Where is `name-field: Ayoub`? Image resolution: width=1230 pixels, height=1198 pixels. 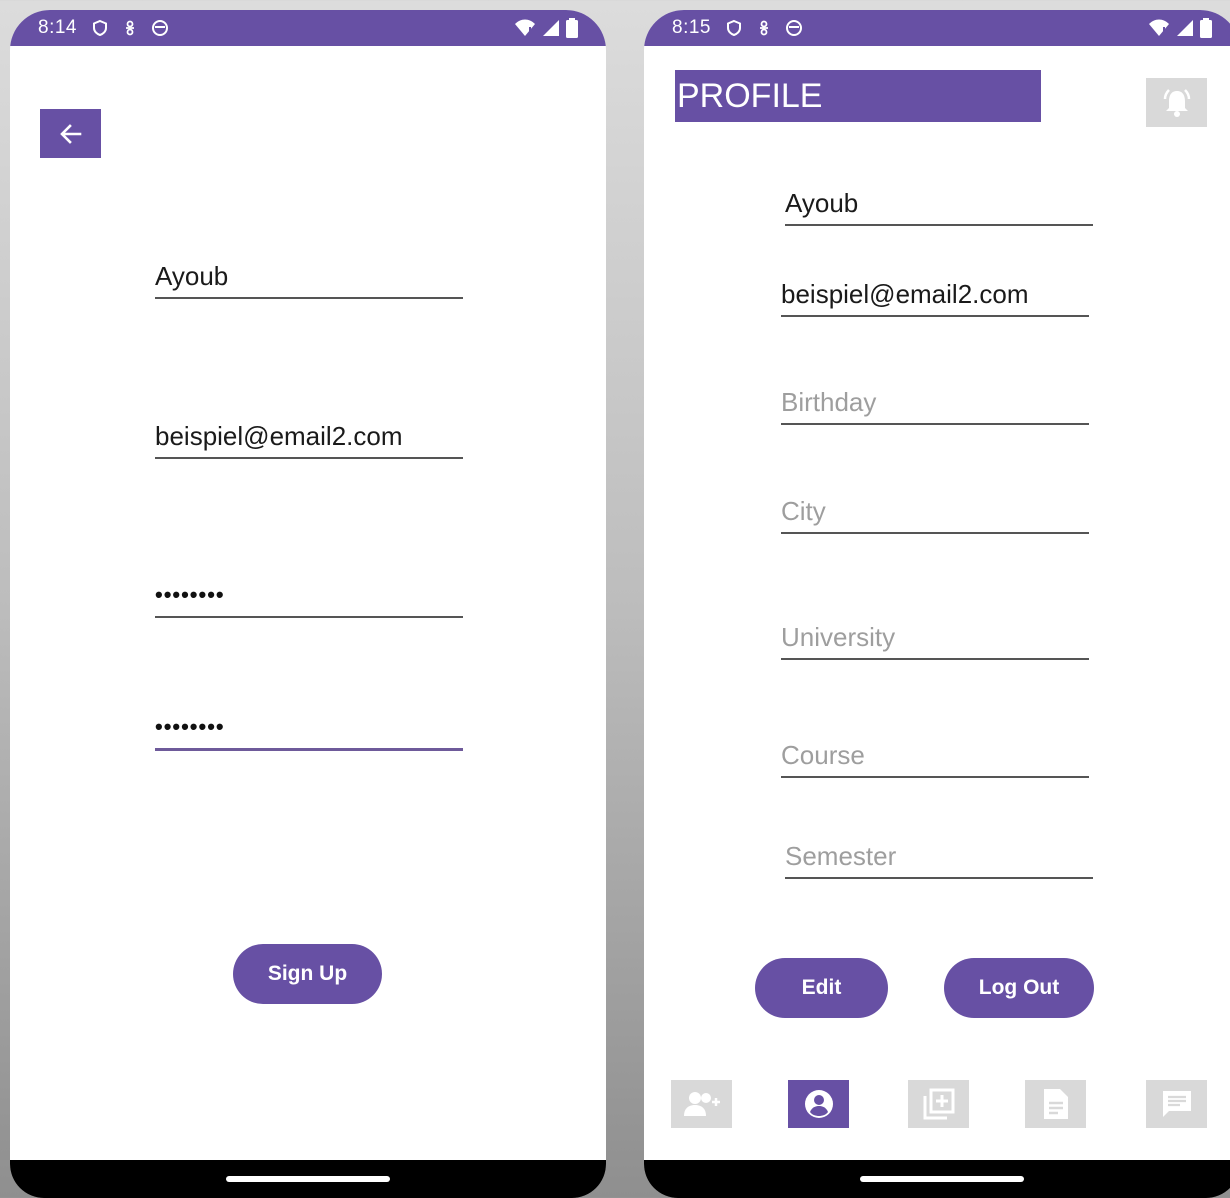 name-field: Ayoub is located at coordinates (939, 207).